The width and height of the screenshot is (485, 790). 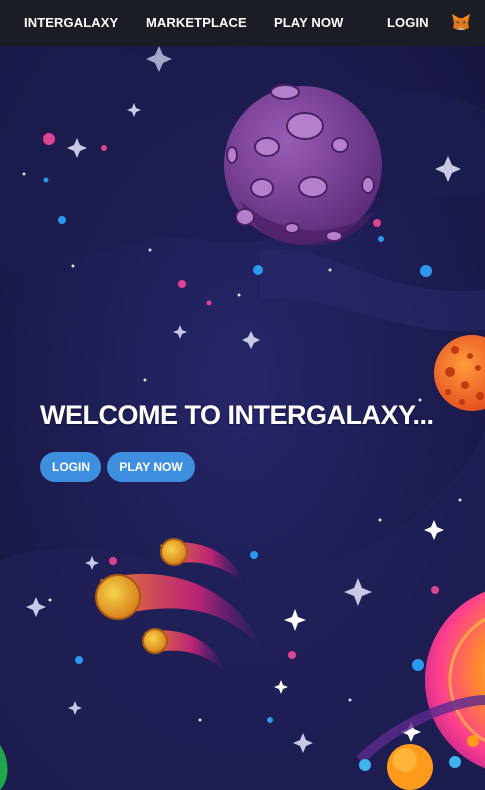 What do you see at coordinates (70, 467) in the screenshot?
I see `login-button: LOGIN` at bounding box center [70, 467].